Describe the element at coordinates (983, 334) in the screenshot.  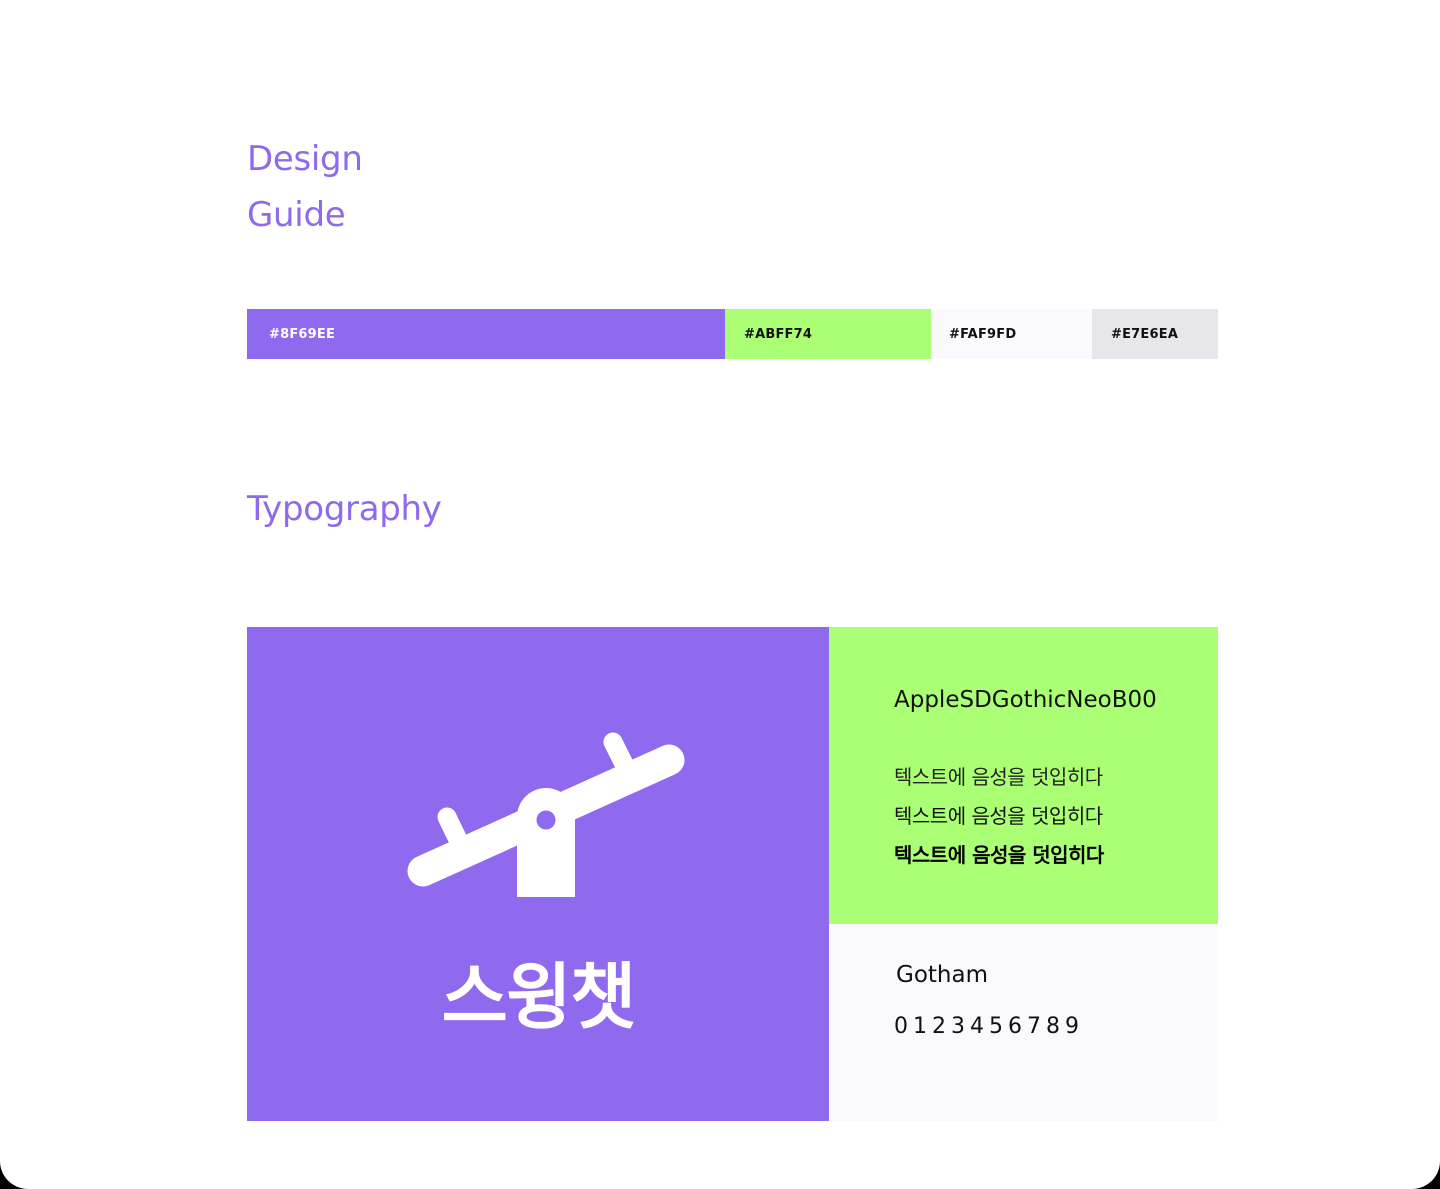
I see `swatch-hex-label: #FAF9FD` at that location.